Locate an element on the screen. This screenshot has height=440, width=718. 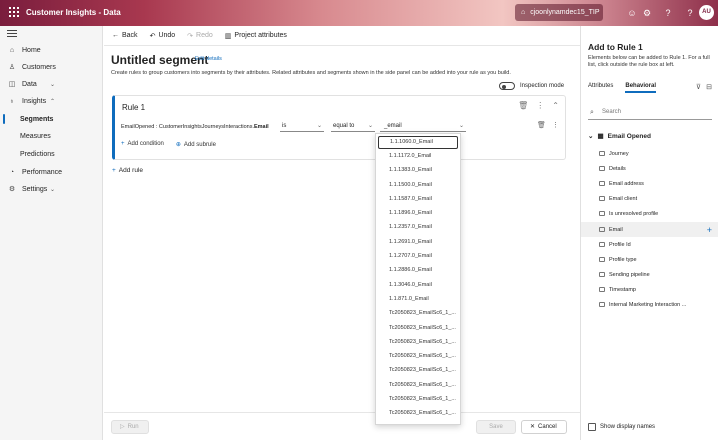
arrow-left-icon: ← is located at coordinates (115, 35).